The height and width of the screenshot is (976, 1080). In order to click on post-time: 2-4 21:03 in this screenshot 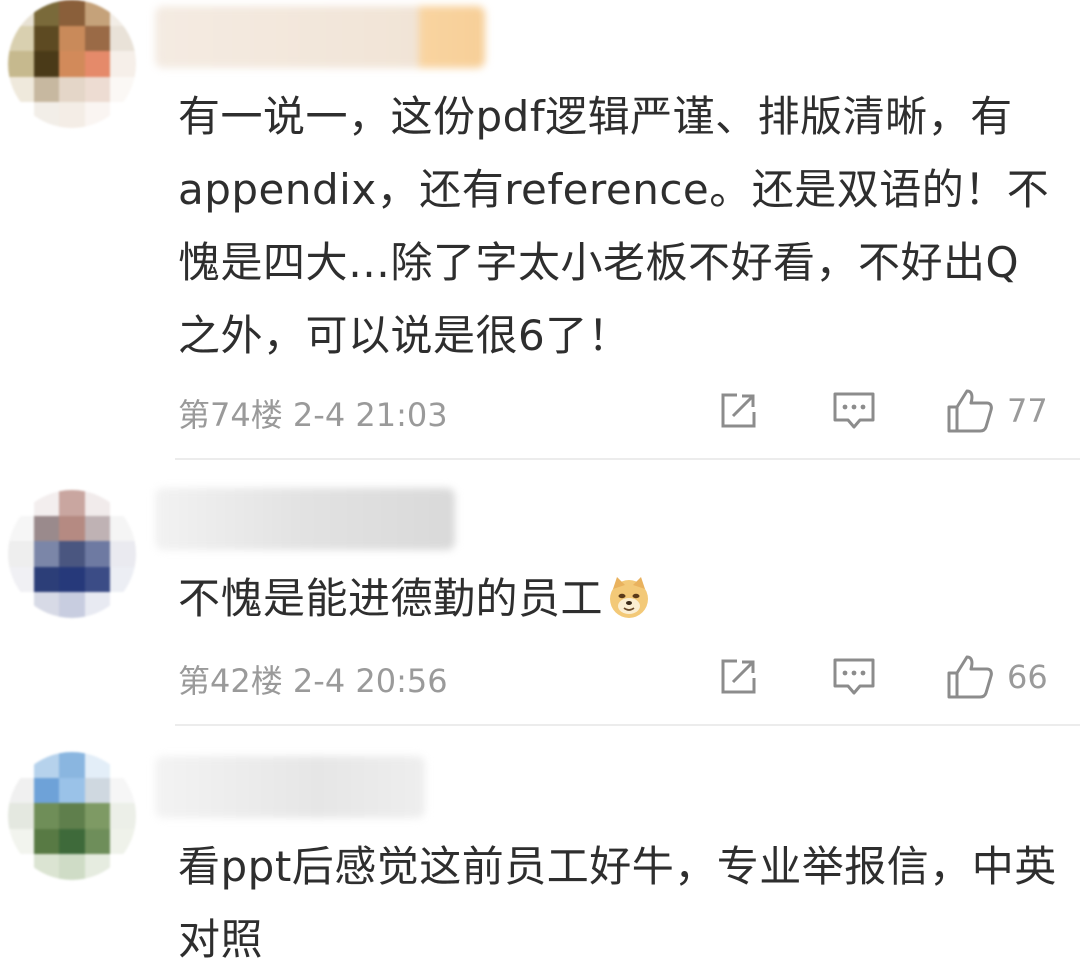, I will do `click(370, 415)`.